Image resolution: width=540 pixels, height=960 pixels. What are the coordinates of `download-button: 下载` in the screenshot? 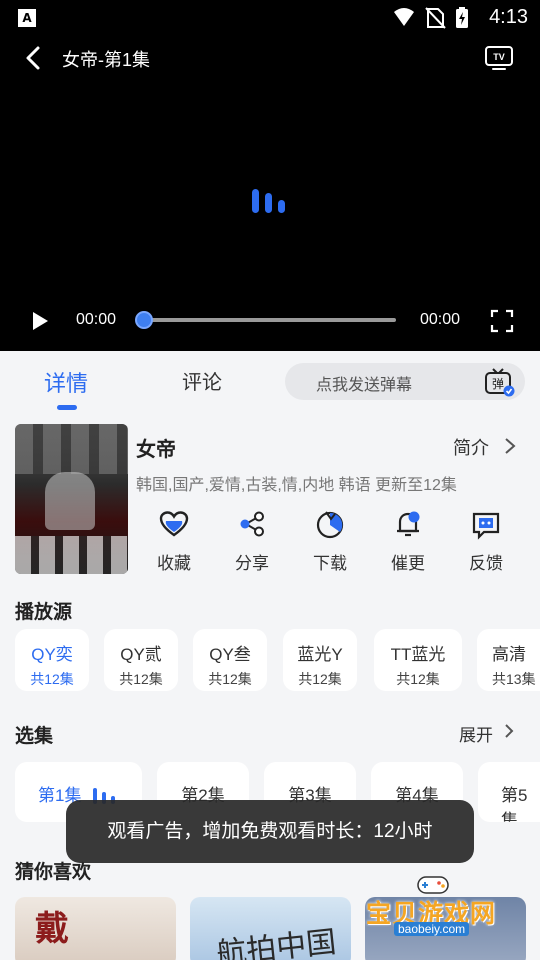 It's located at (330, 543).